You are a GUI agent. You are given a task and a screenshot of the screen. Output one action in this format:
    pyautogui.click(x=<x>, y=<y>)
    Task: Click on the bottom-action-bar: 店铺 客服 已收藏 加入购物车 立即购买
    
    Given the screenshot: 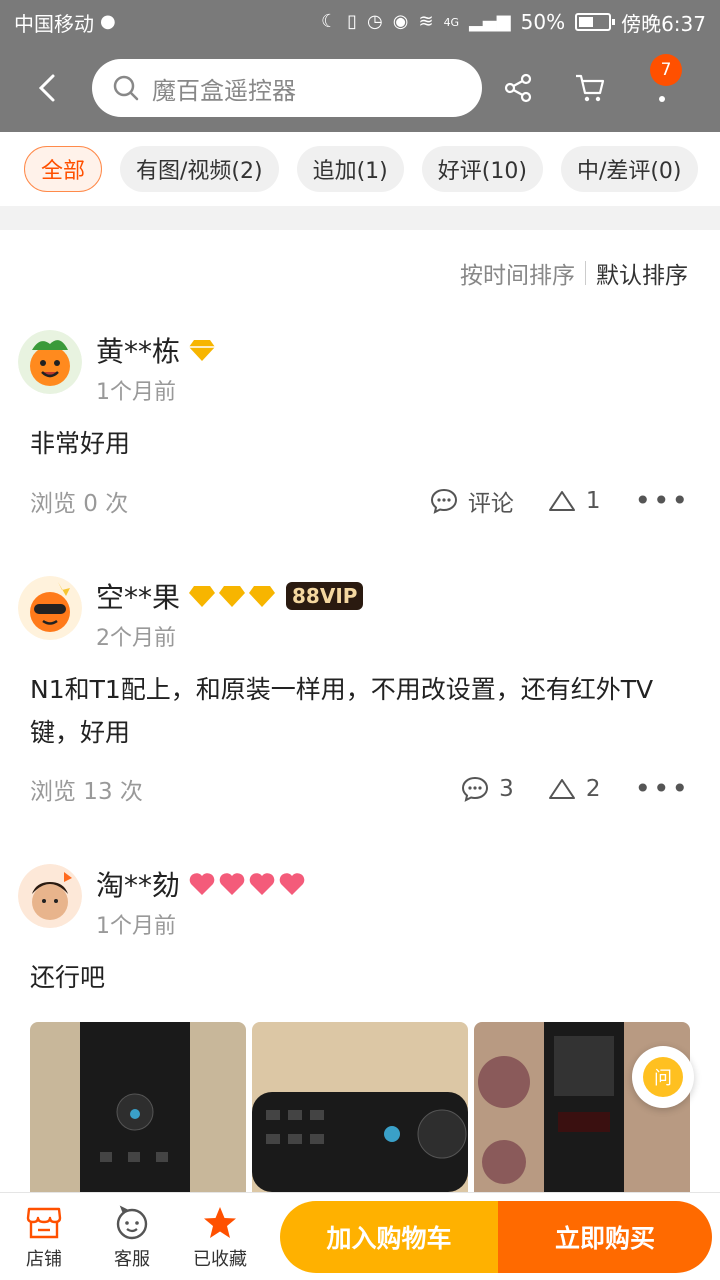 What is the action you would take?
    pyautogui.click(x=360, y=1236)
    